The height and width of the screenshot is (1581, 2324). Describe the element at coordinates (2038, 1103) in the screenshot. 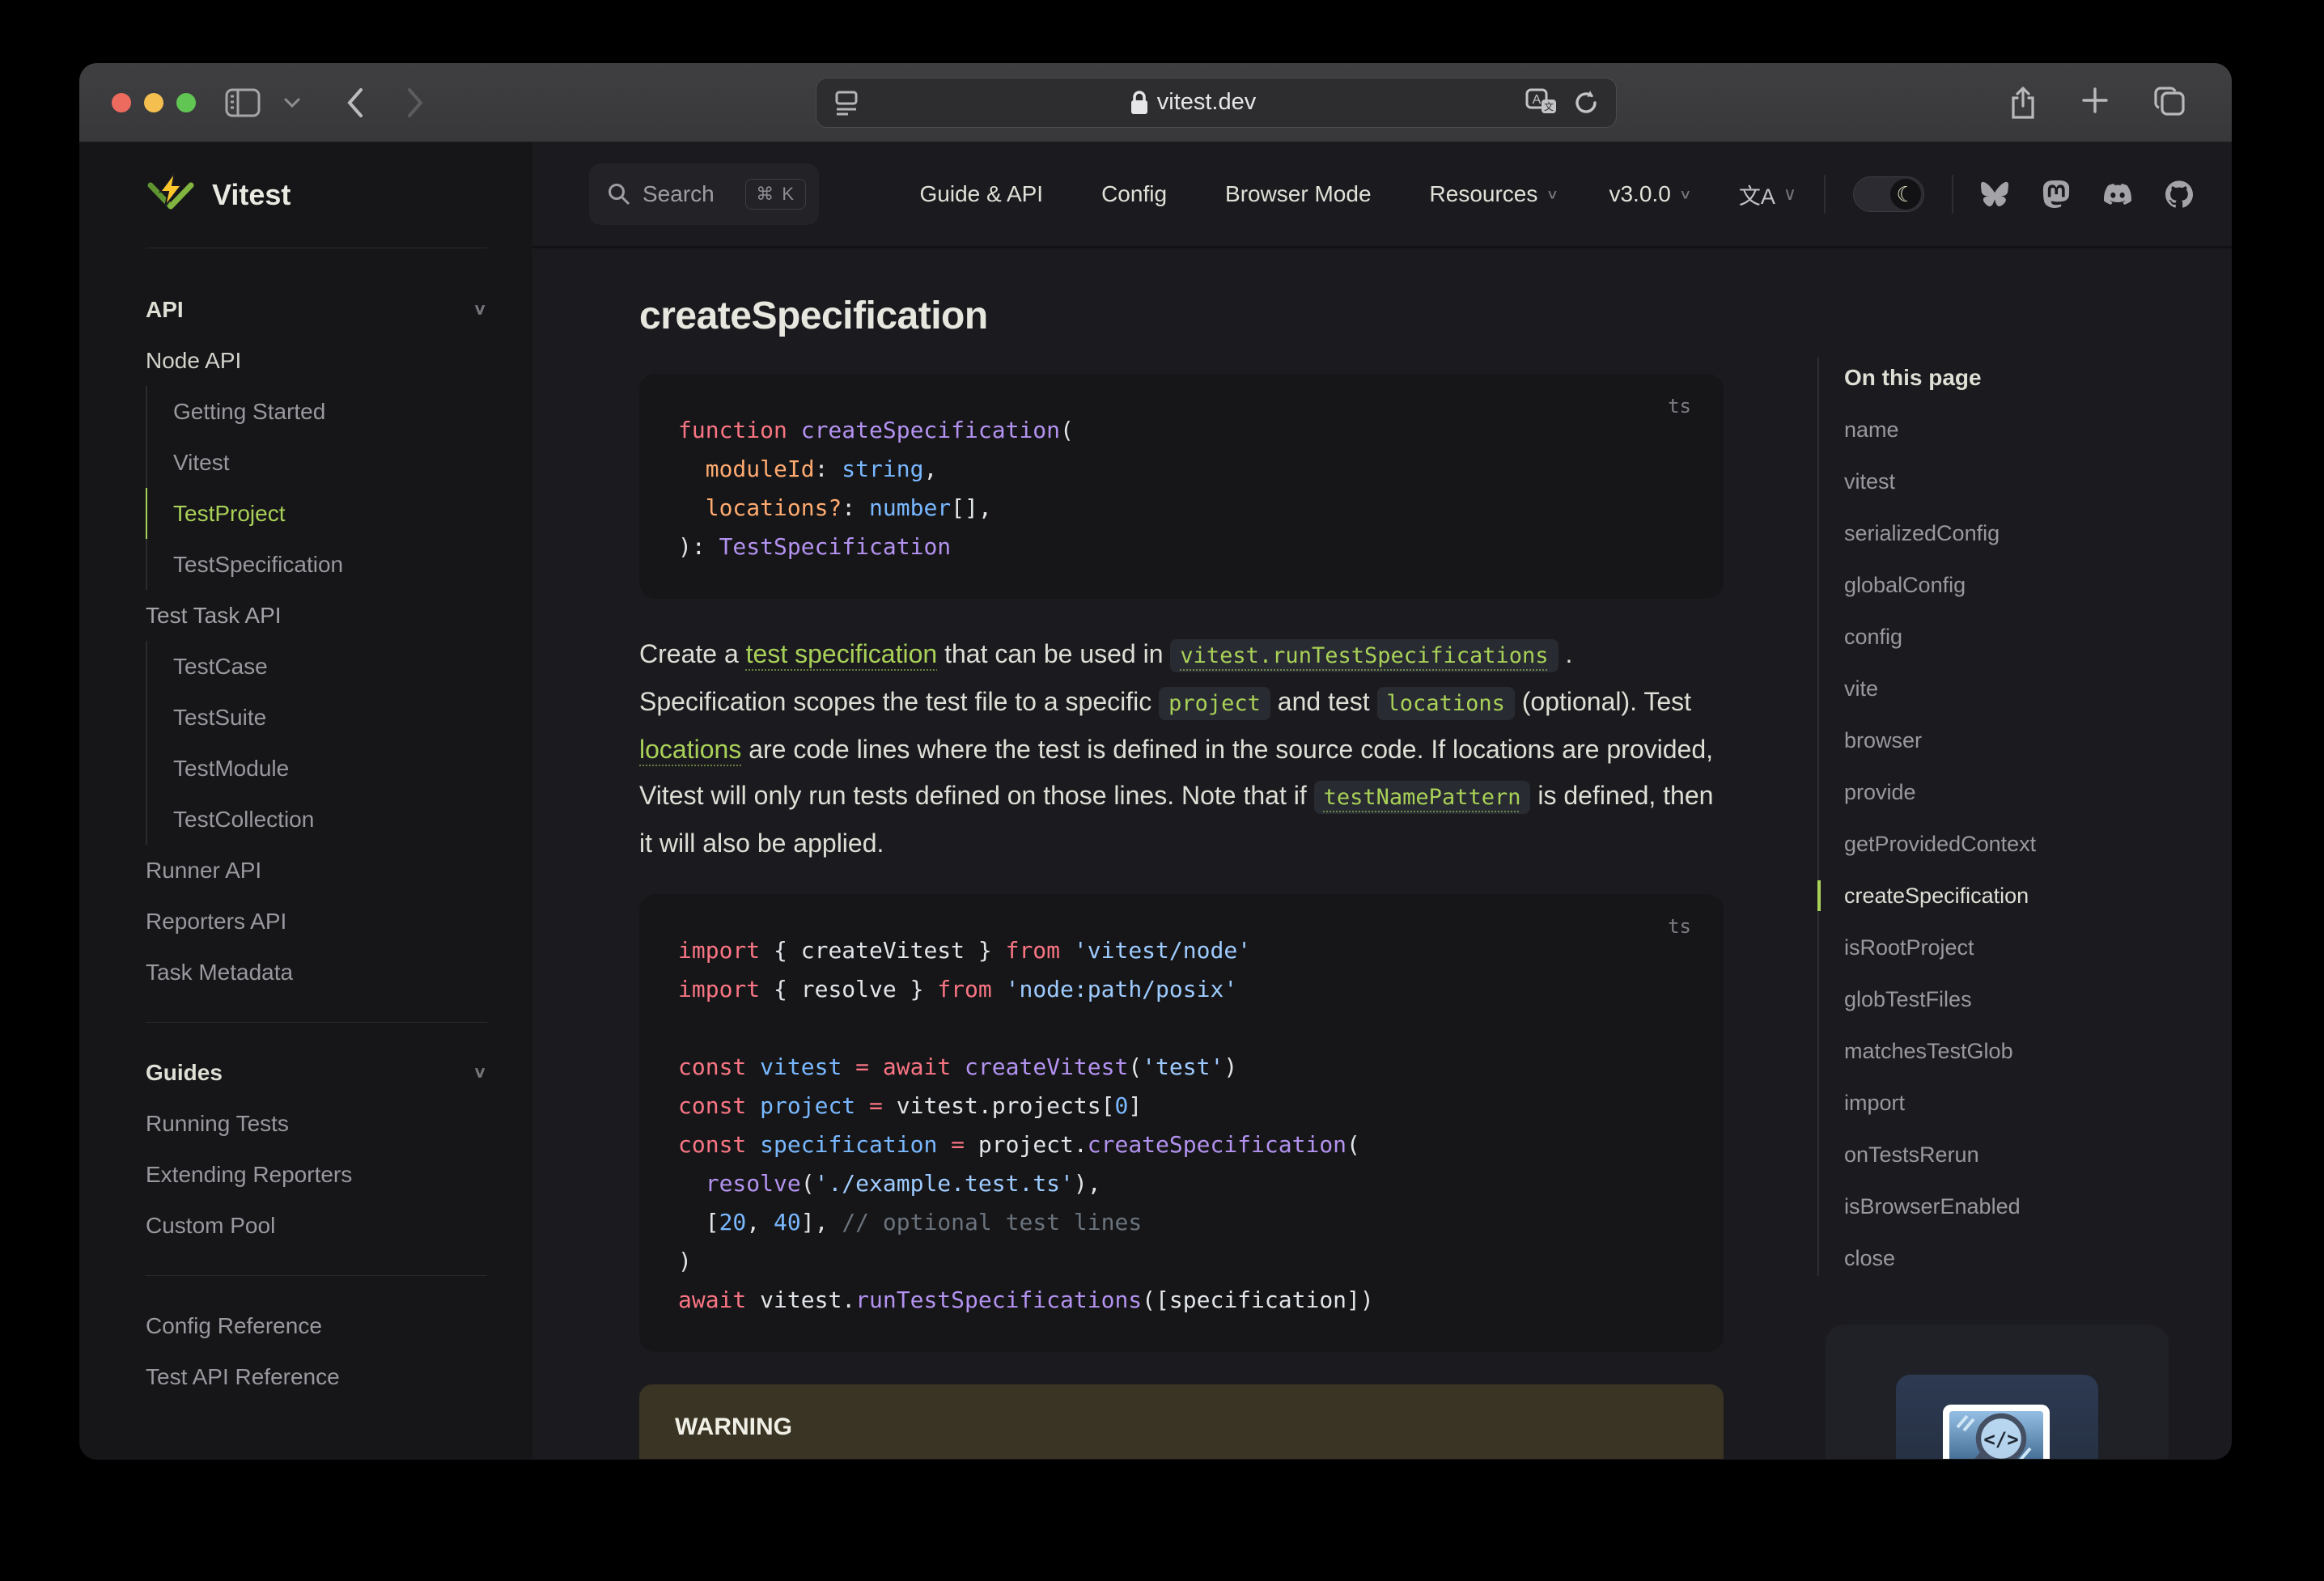

I see `outline-item: import` at that location.